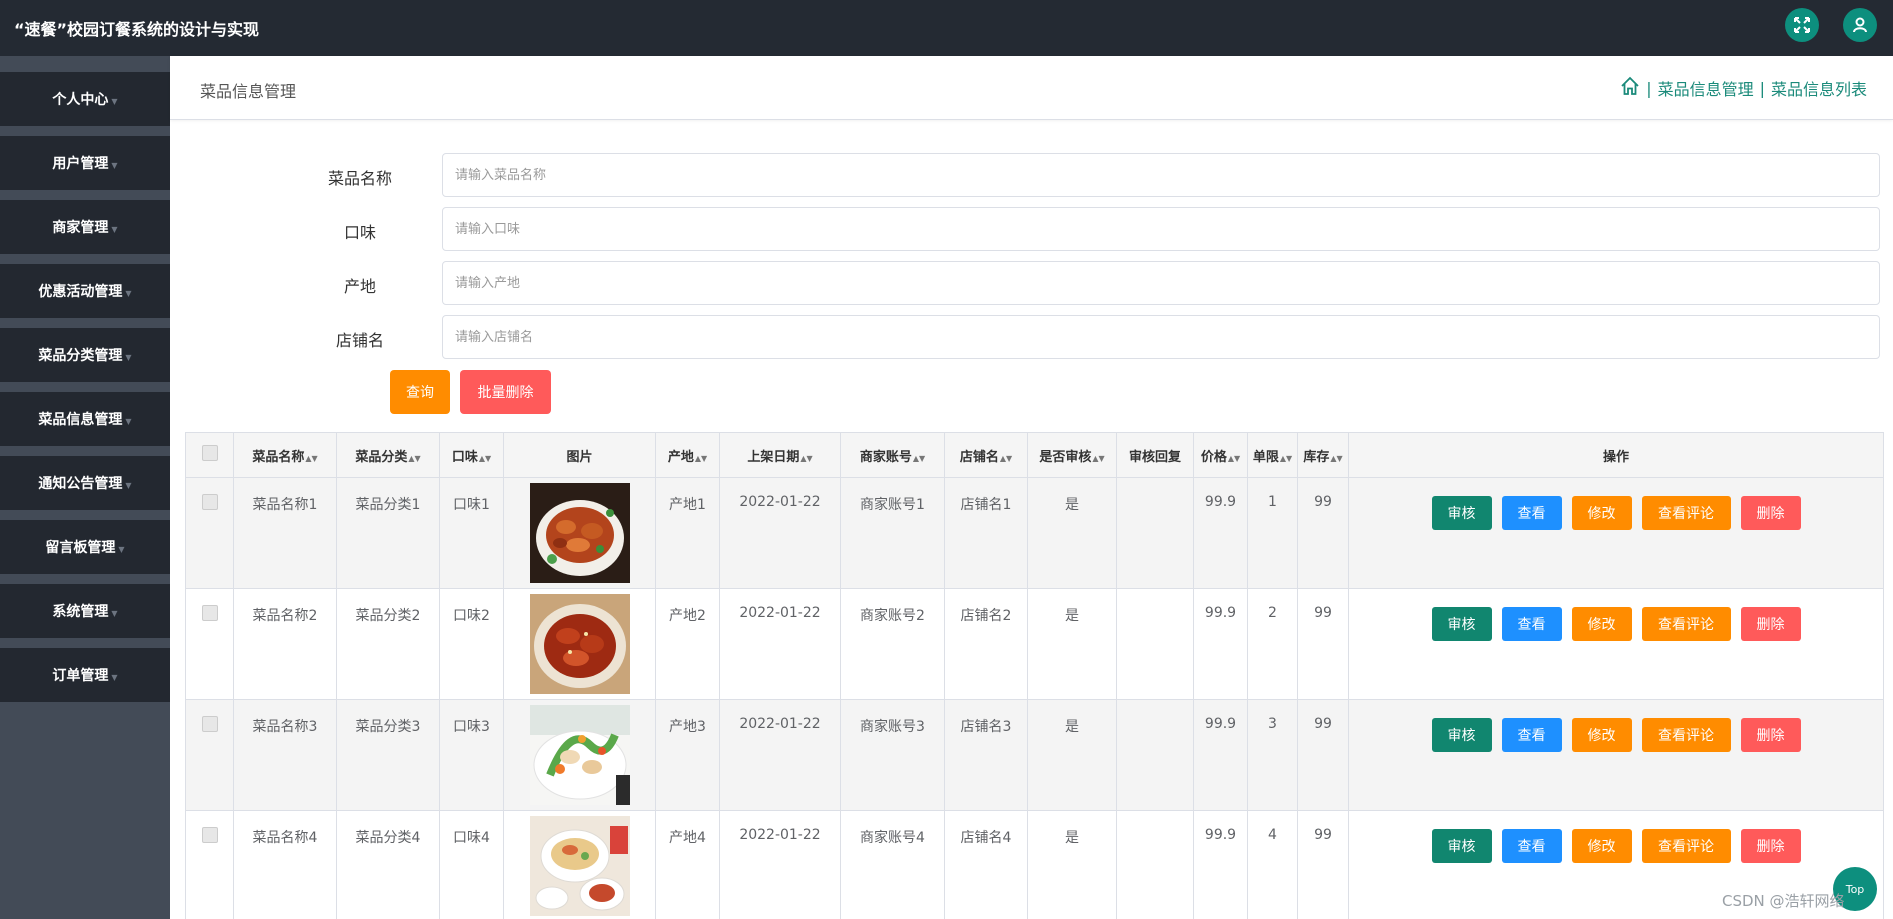 The image size is (1893, 919). I want to click on taste-input, so click(1161, 229).